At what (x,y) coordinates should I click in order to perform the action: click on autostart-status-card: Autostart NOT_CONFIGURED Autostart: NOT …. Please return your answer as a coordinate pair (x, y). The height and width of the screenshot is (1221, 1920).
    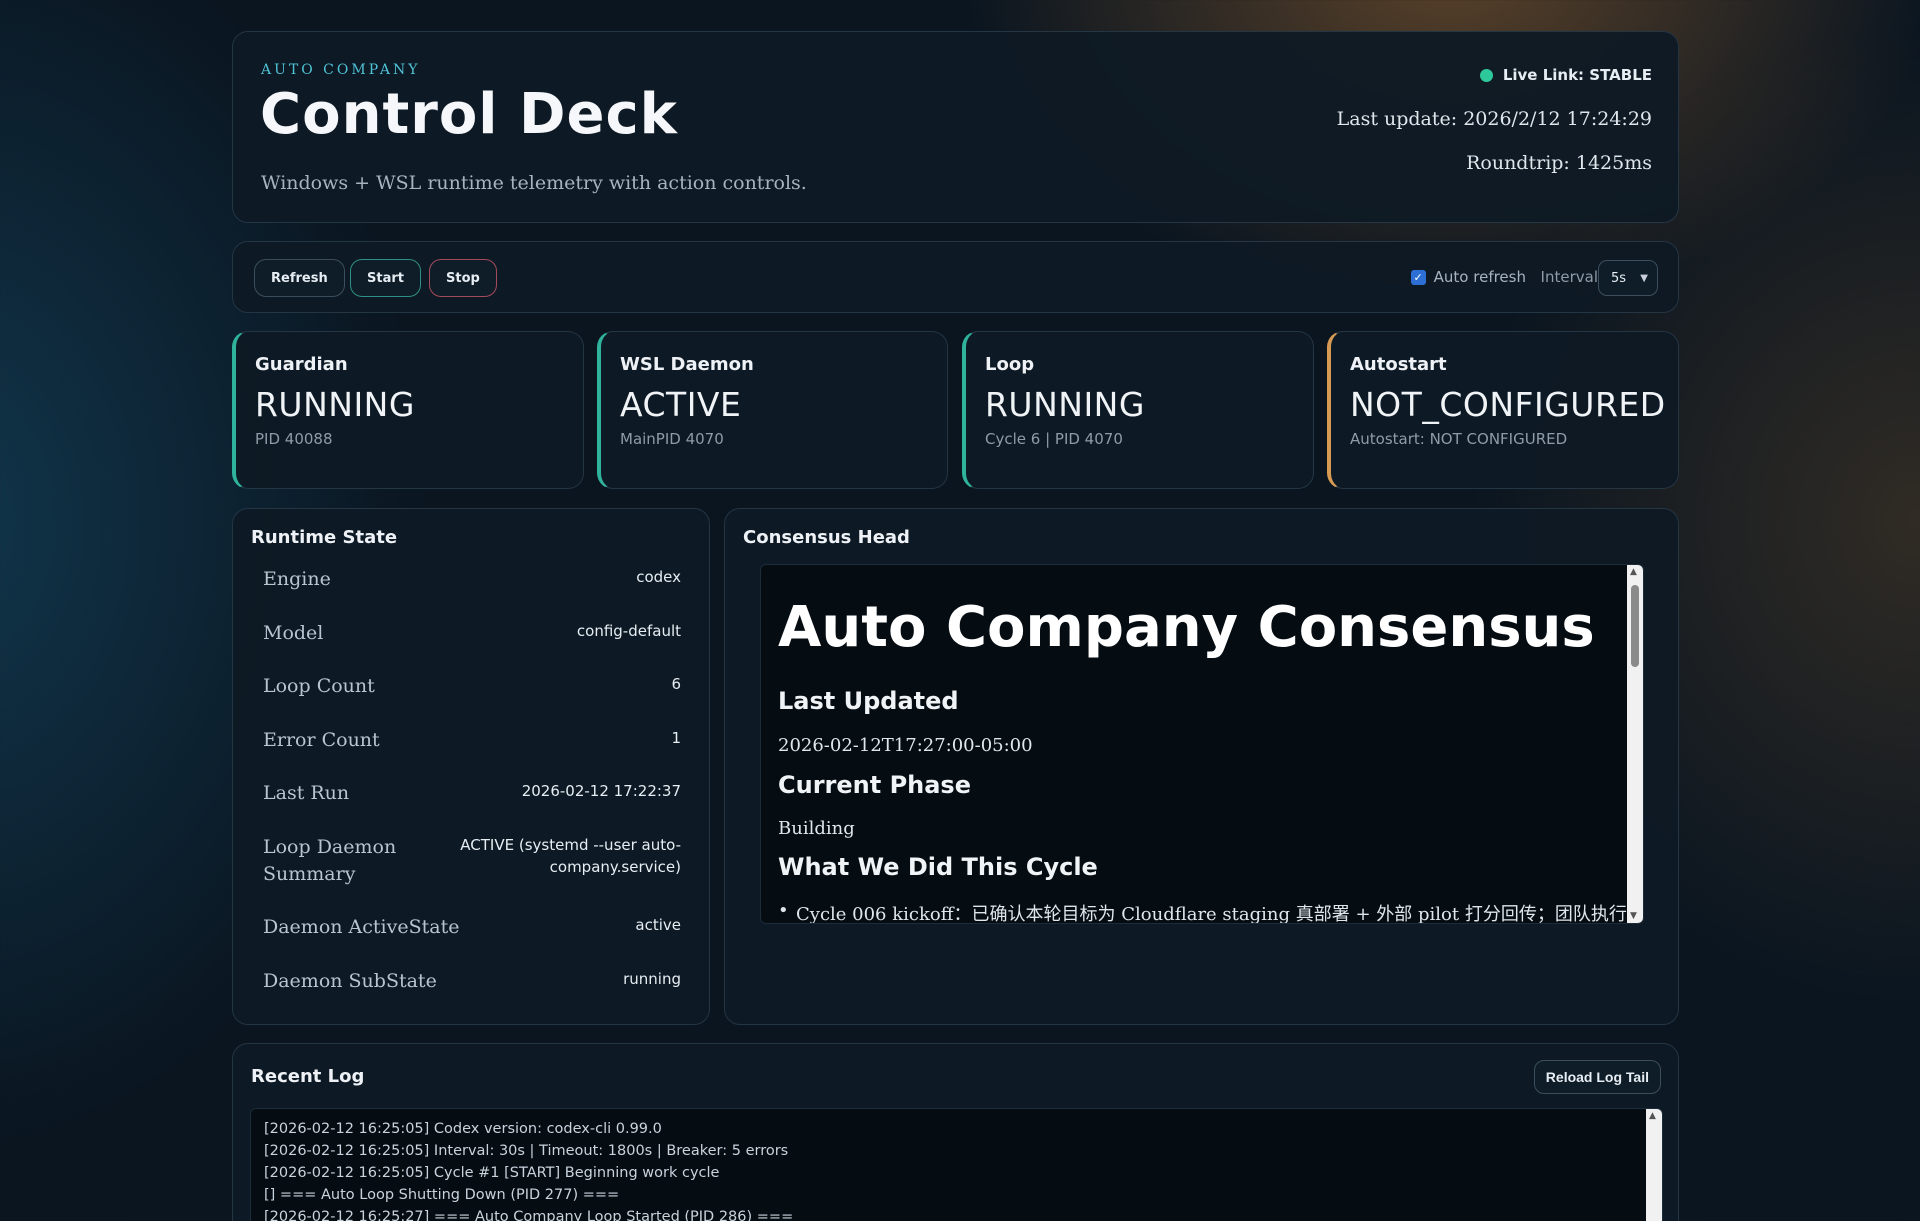
    Looking at the image, I should click on (1503, 410).